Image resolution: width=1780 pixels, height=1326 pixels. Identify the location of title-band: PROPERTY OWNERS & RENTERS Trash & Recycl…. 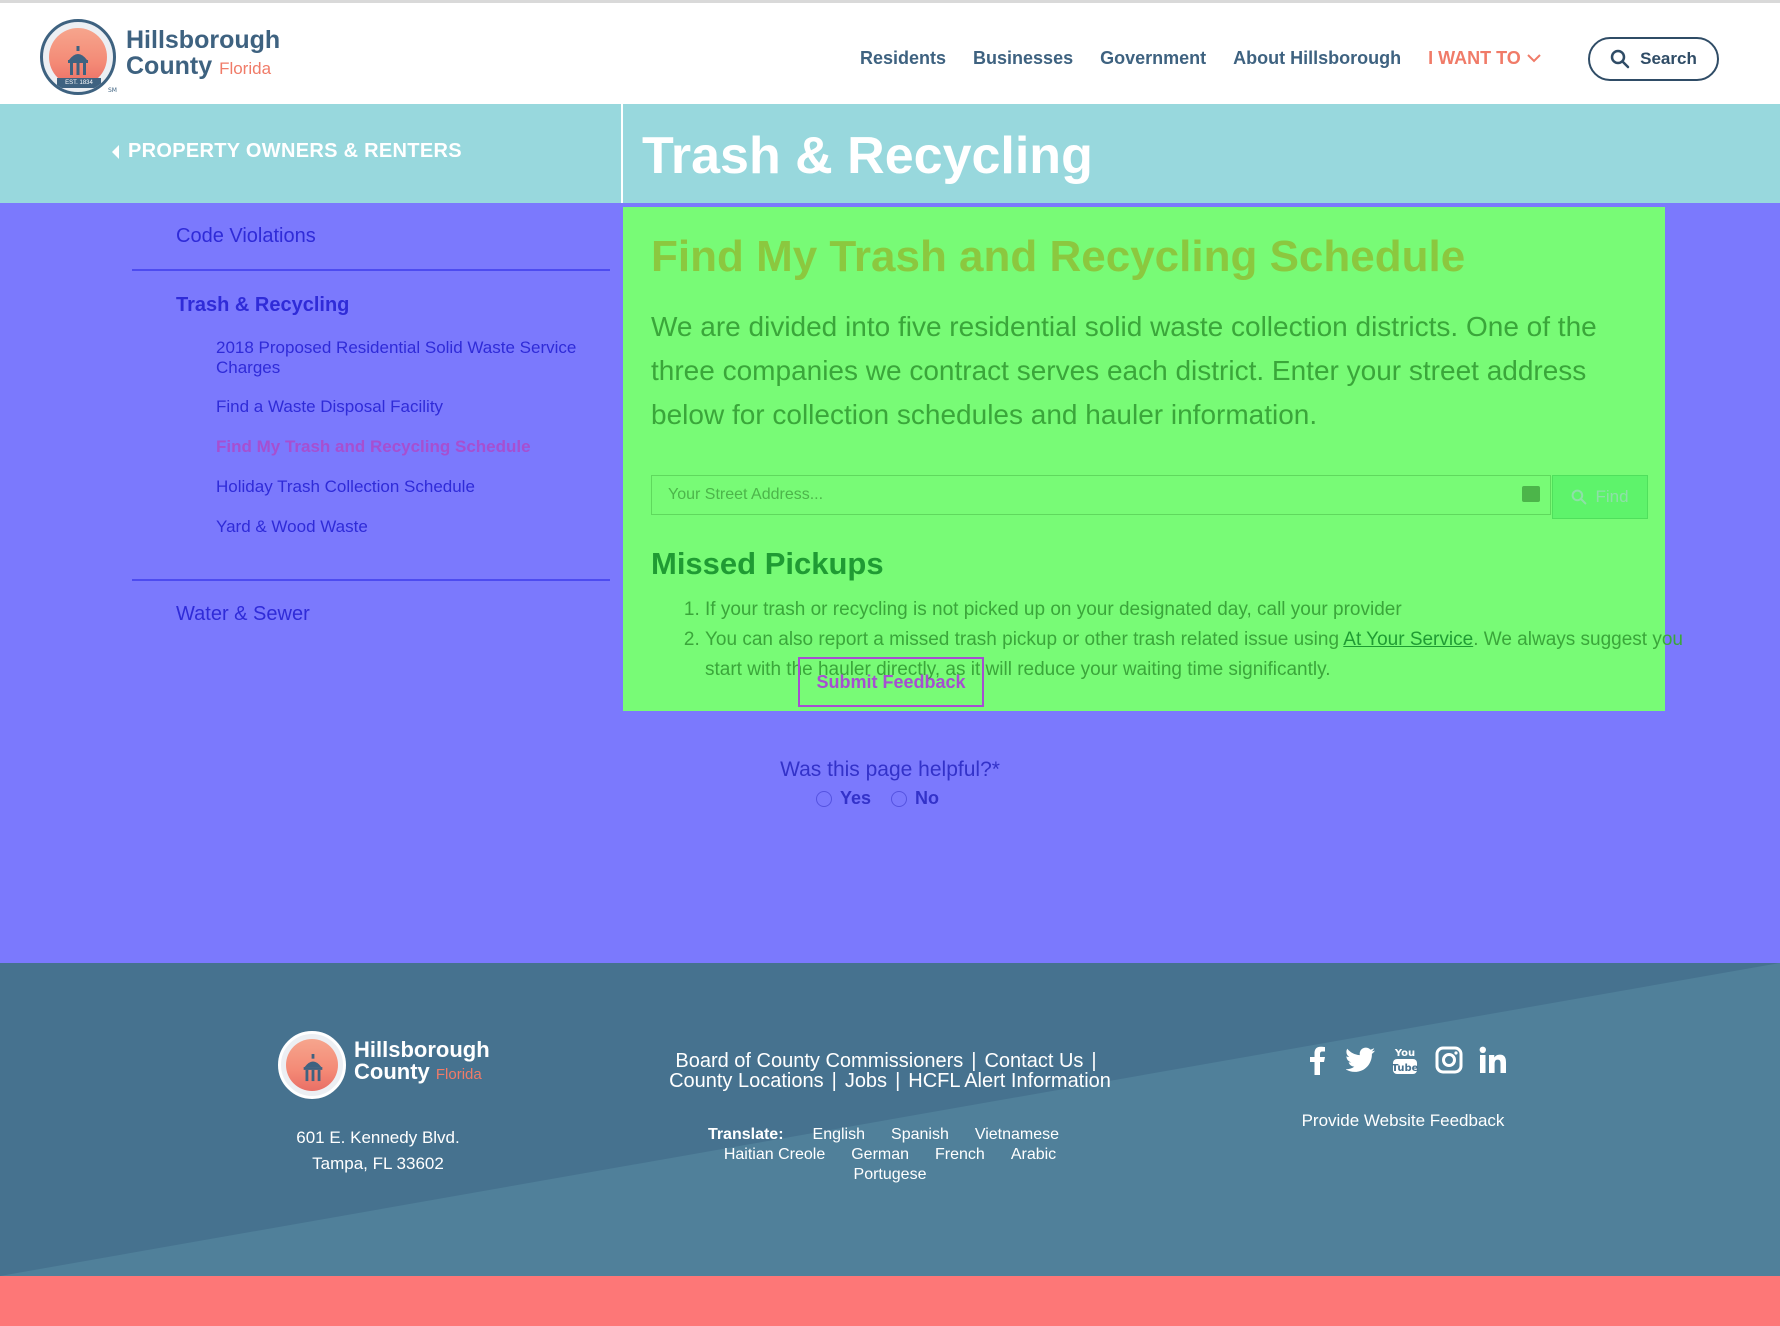
(890, 153).